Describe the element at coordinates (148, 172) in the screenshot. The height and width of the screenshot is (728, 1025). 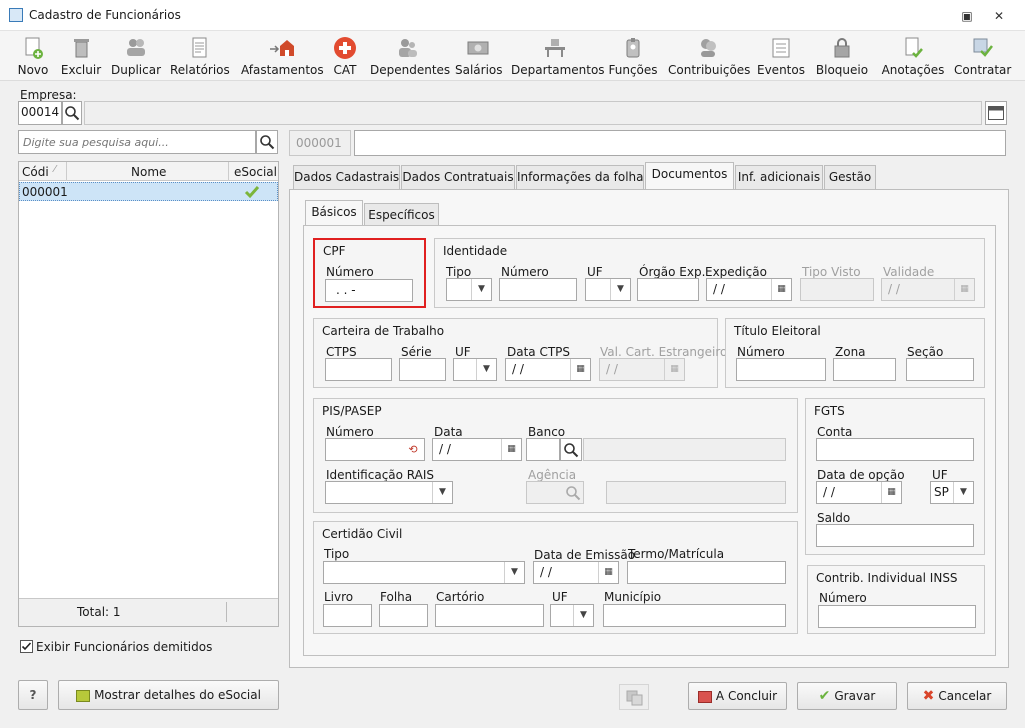
I see `header-name: Nome` at that location.